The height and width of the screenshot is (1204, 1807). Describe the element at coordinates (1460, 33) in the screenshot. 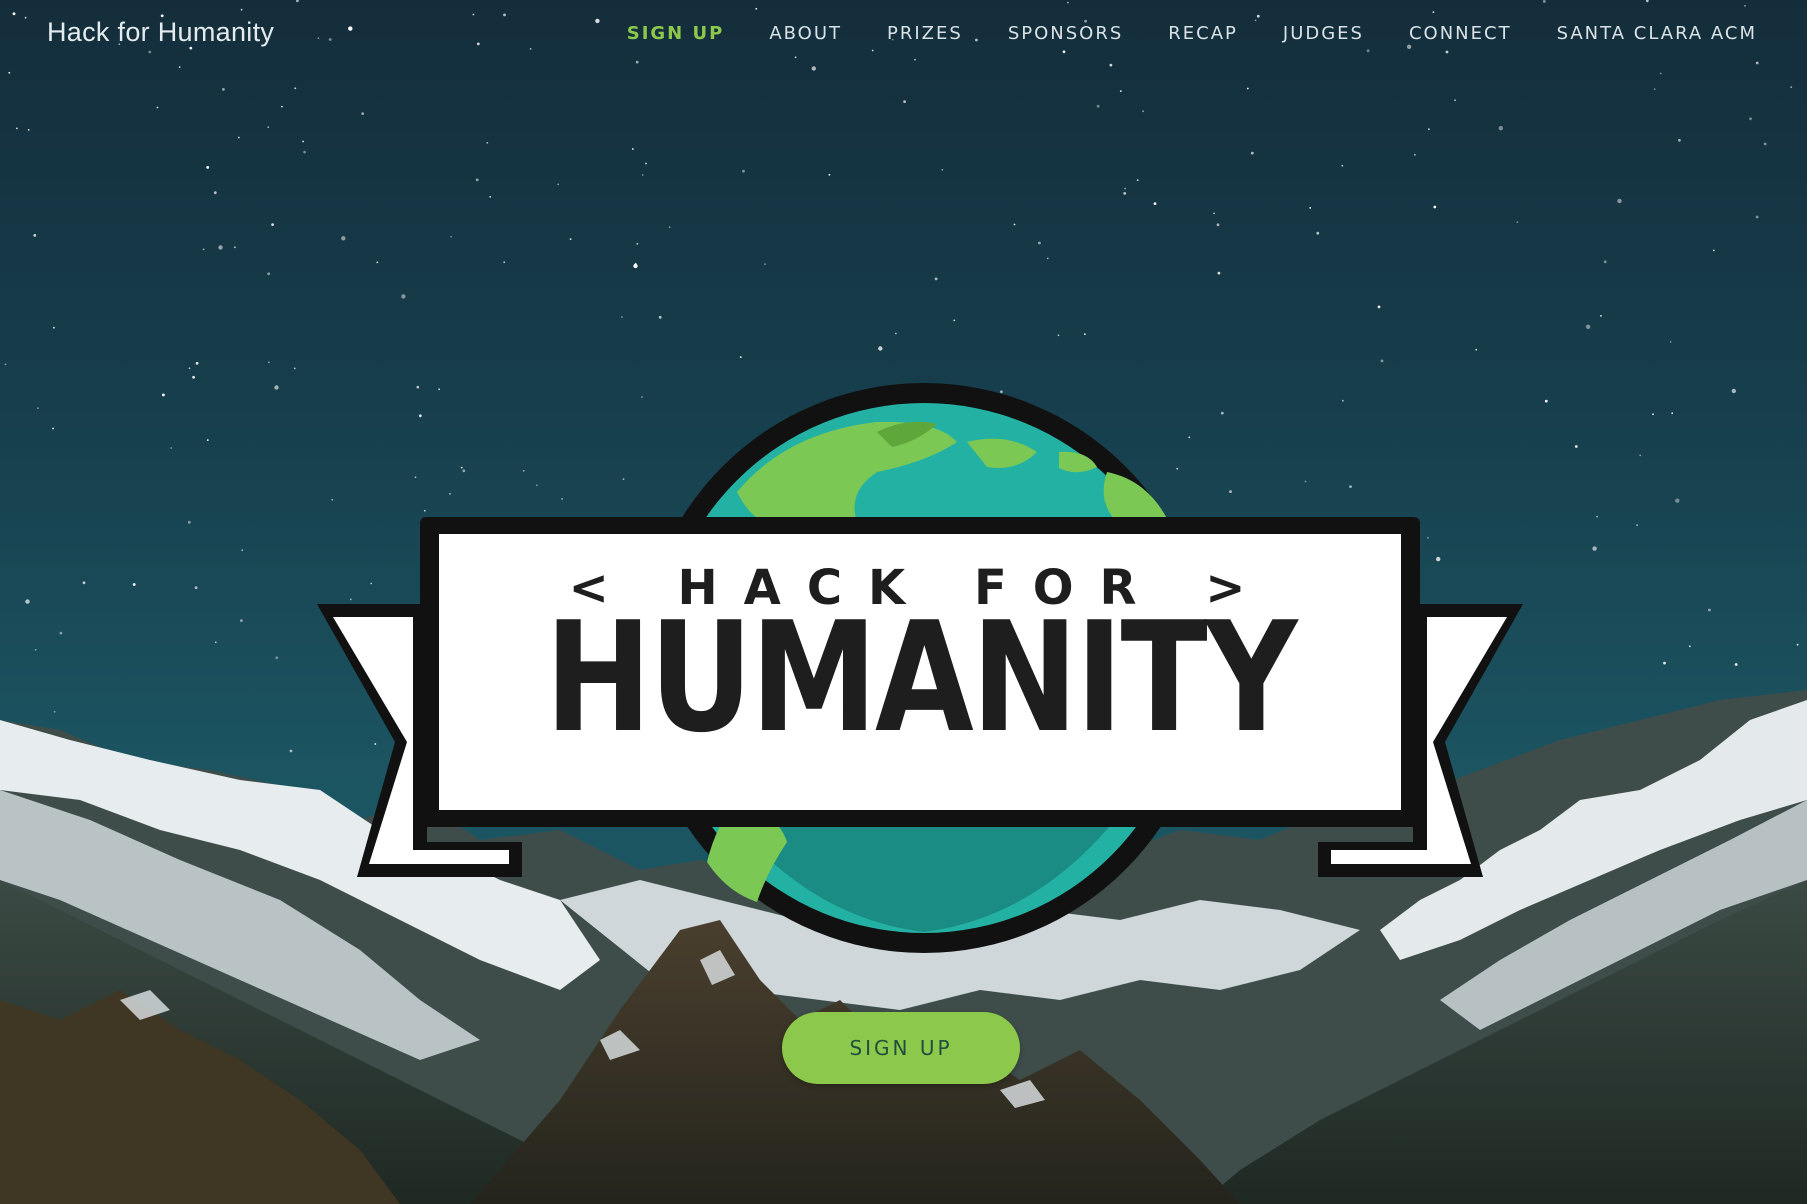

I see `nav-item-connect: CONNECT` at that location.